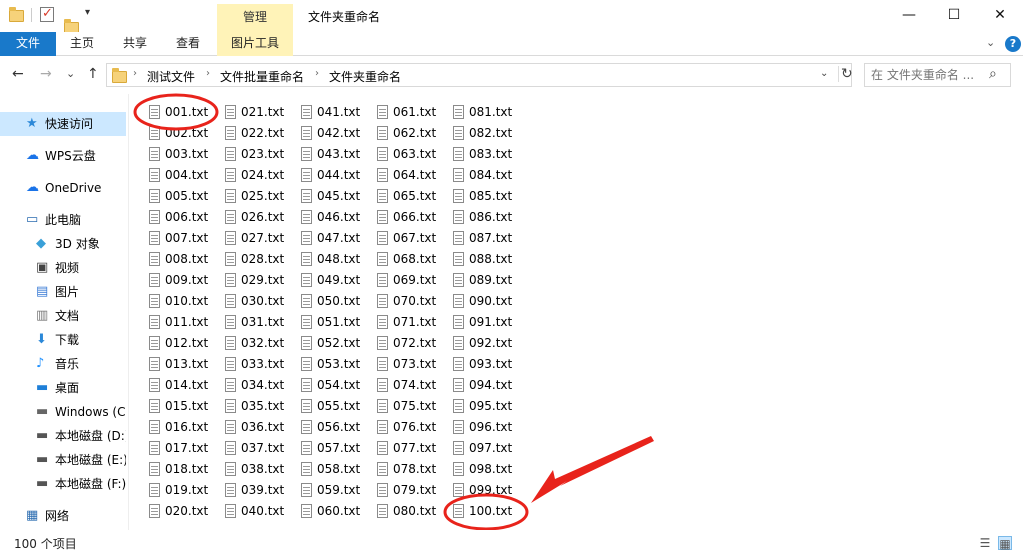  Describe the element at coordinates (954, 15) in the screenshot. I see `maximize-button: ☐` at that location.